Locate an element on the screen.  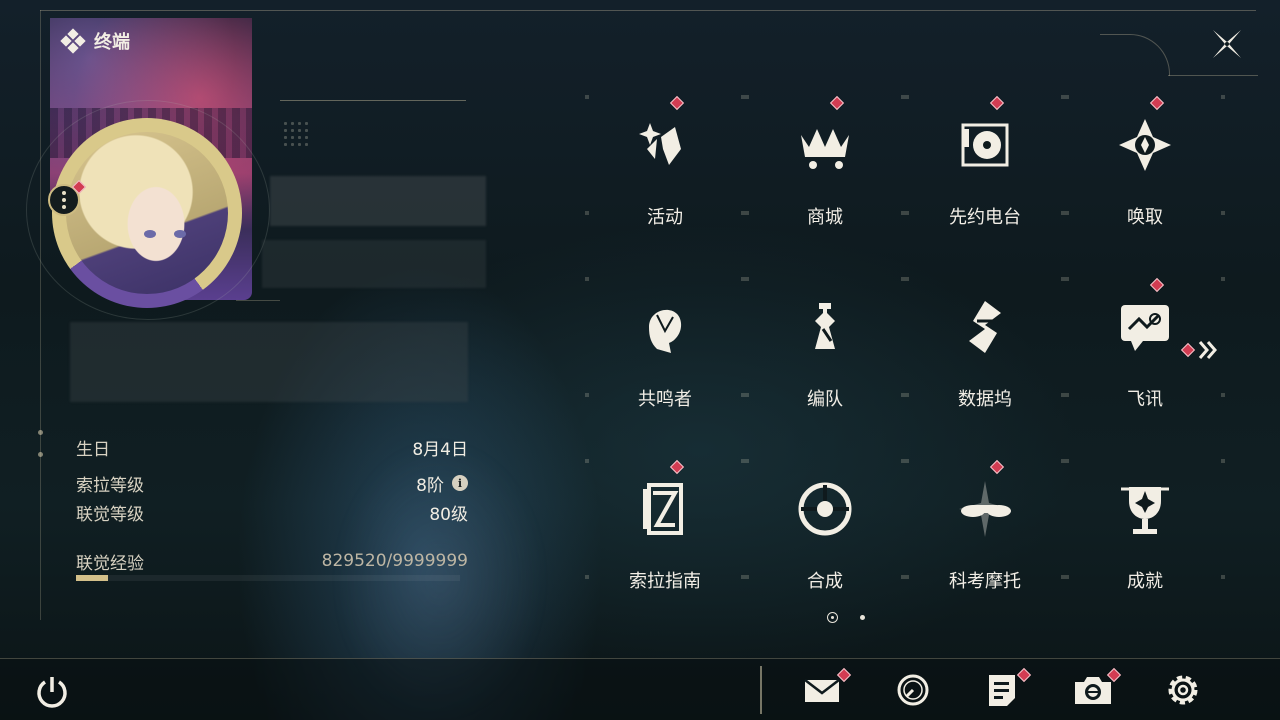
menu-item-label: 唤取 is located at coordinates (1145, 217).